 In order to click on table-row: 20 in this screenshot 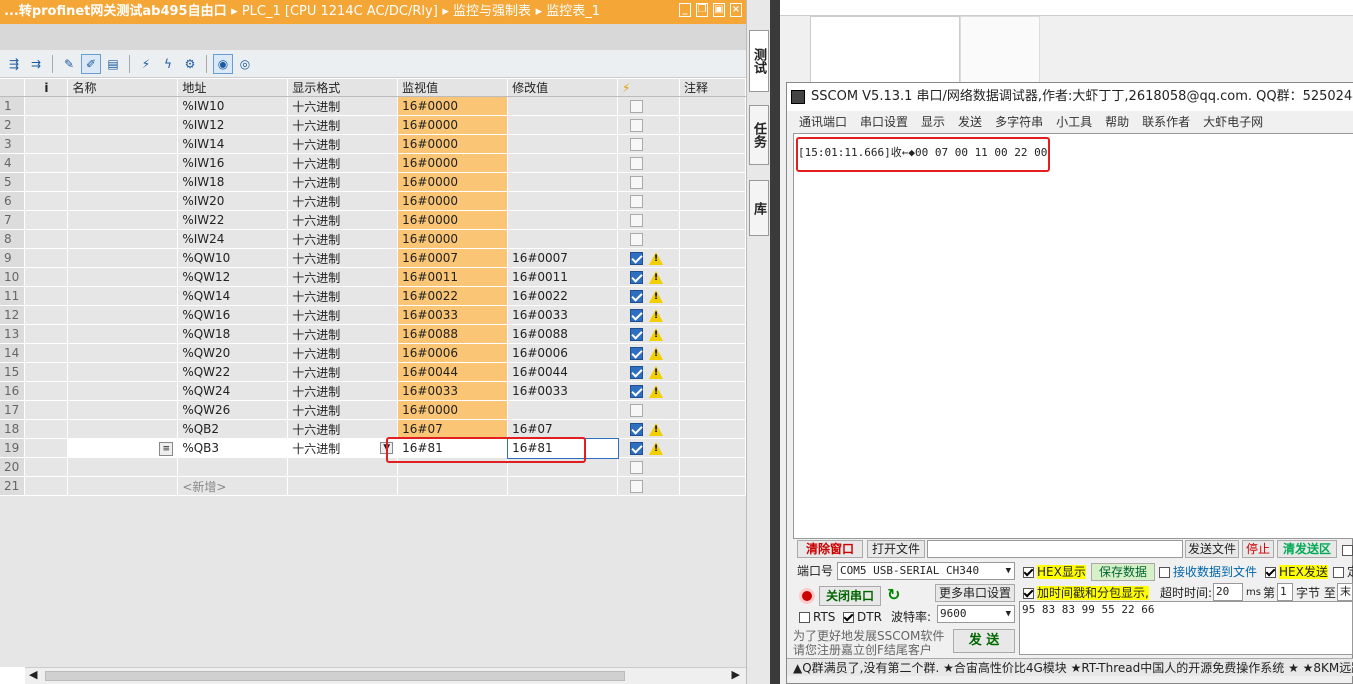, I will do `click(373, 467)`.